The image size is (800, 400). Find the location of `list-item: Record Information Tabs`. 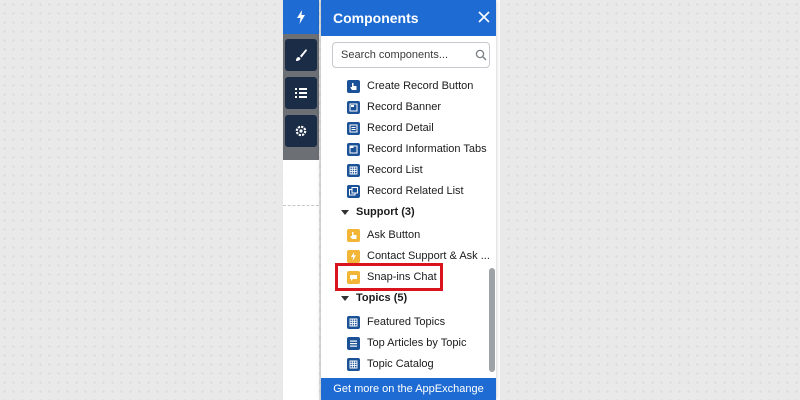

list-item: Record Information Tabs is located at coordinates (417, 149).